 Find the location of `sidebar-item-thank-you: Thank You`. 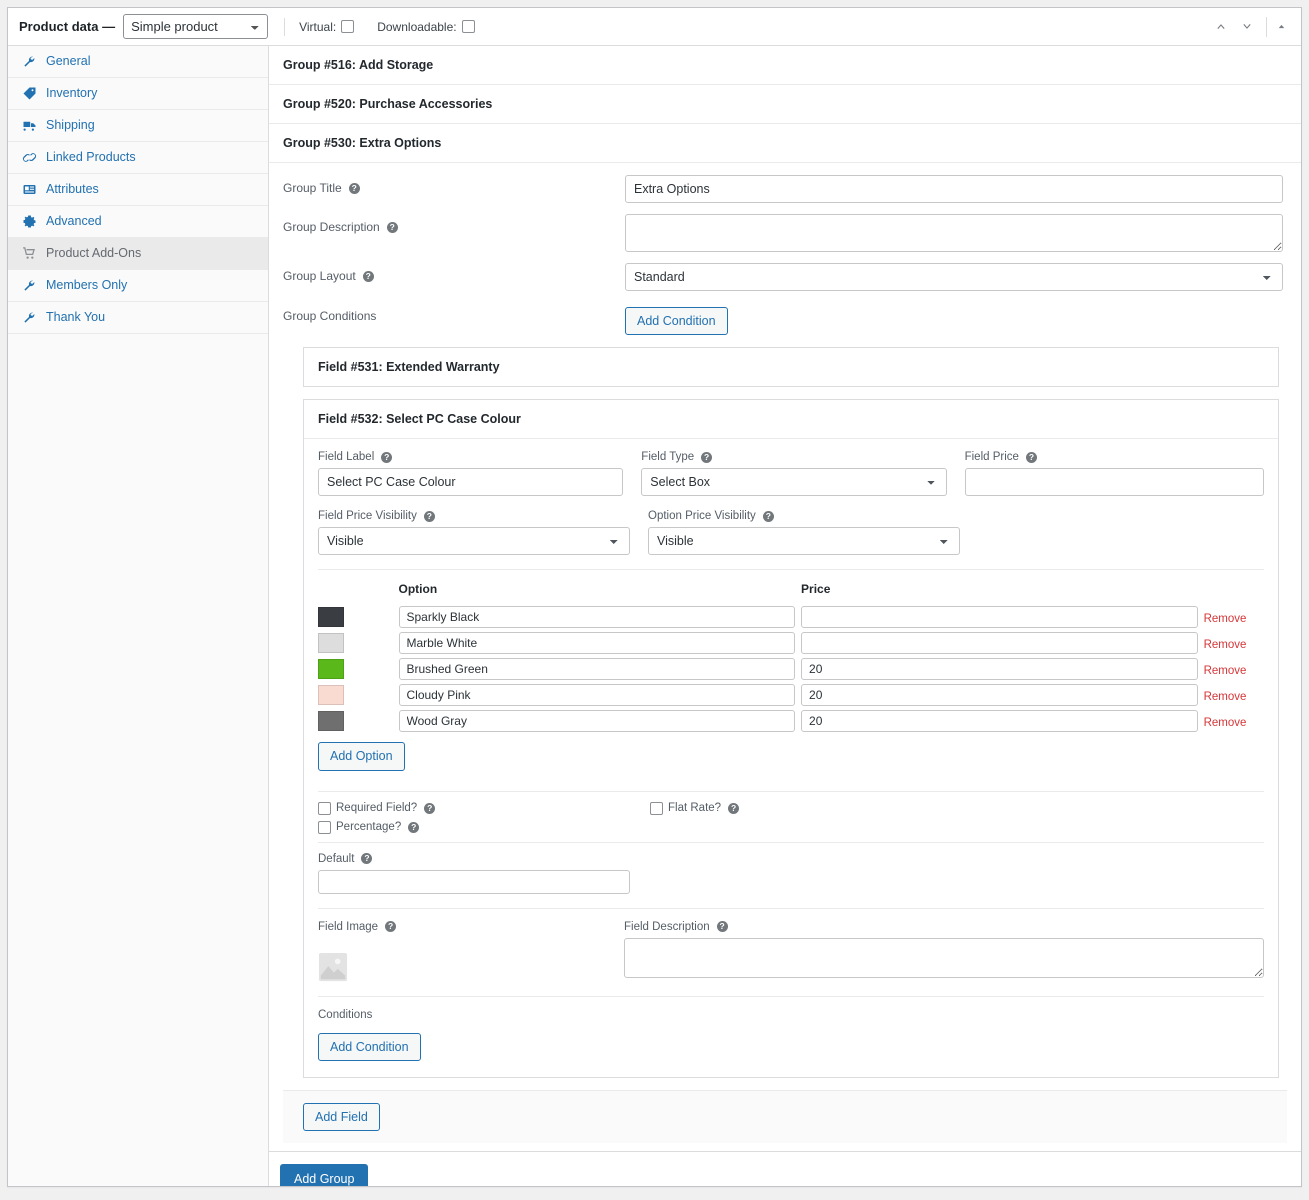

sidebar-item-thank-you: Thank You is located at coordinates (138, 318).